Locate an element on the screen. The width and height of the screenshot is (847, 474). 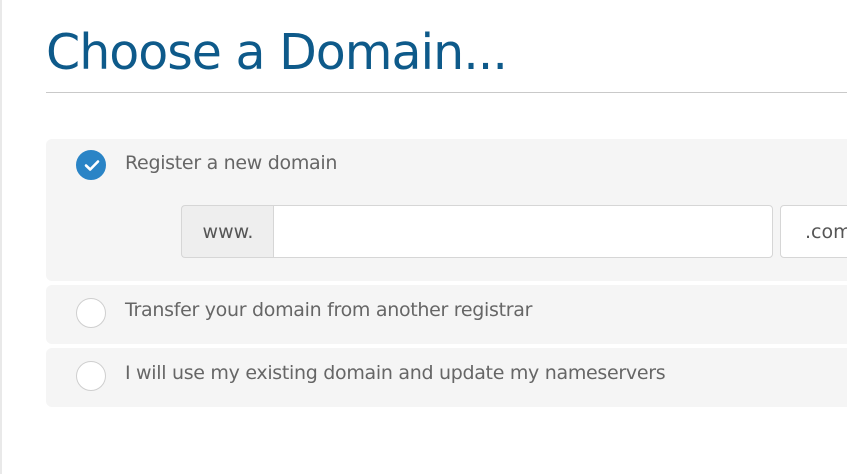
checkmark-icon is located at coordinates (92, 165).